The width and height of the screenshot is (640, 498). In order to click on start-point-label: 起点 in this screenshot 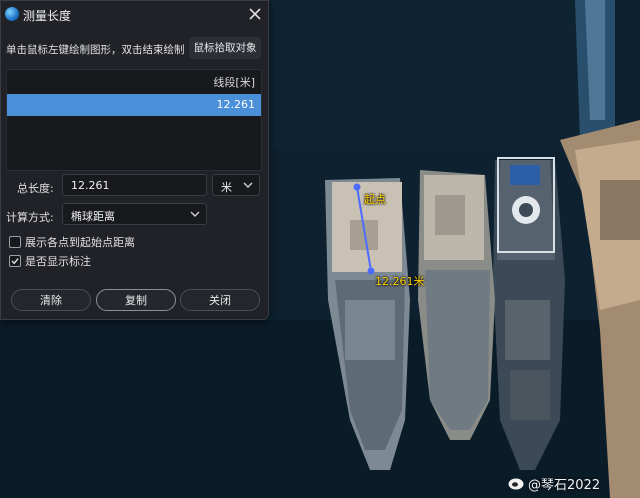, I will do `click(375, 199)`.